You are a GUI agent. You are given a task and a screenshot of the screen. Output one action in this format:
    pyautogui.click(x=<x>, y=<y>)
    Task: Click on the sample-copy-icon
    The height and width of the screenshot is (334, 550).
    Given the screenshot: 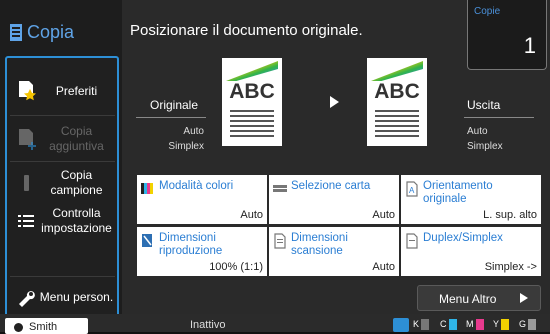 What is the action you would take?
    pyautogui.click(x=27, y=183)
    